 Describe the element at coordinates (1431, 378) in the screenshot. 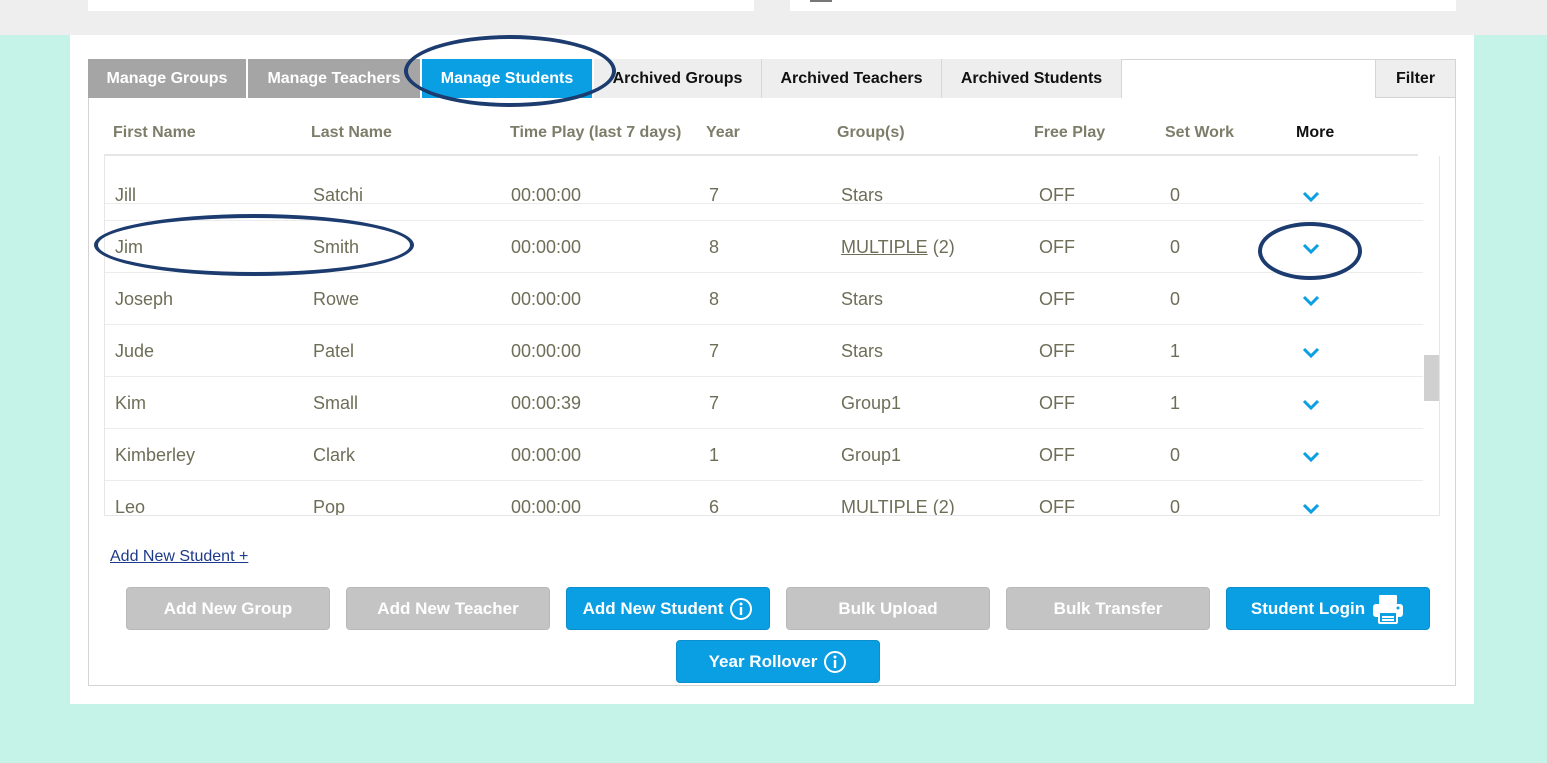

I see `scrollbar-thumb` at that location.